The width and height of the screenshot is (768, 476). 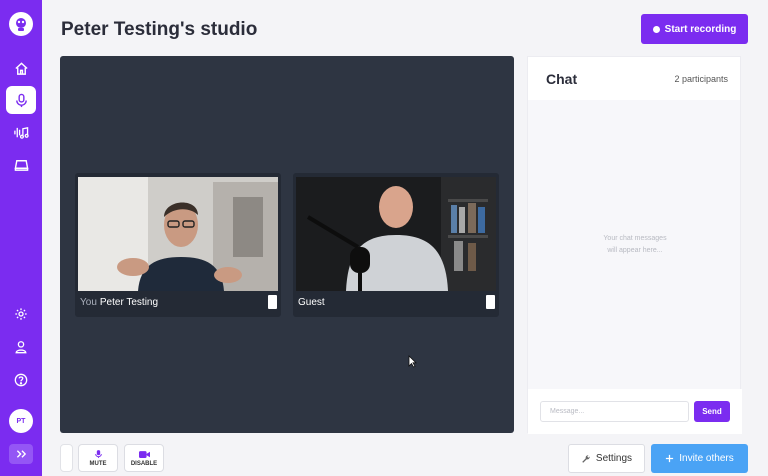 What do you see at coordinates (699, 458) in the screenshot?
I see `invite-others-button: Invite others` at bounding box center [699, 458].